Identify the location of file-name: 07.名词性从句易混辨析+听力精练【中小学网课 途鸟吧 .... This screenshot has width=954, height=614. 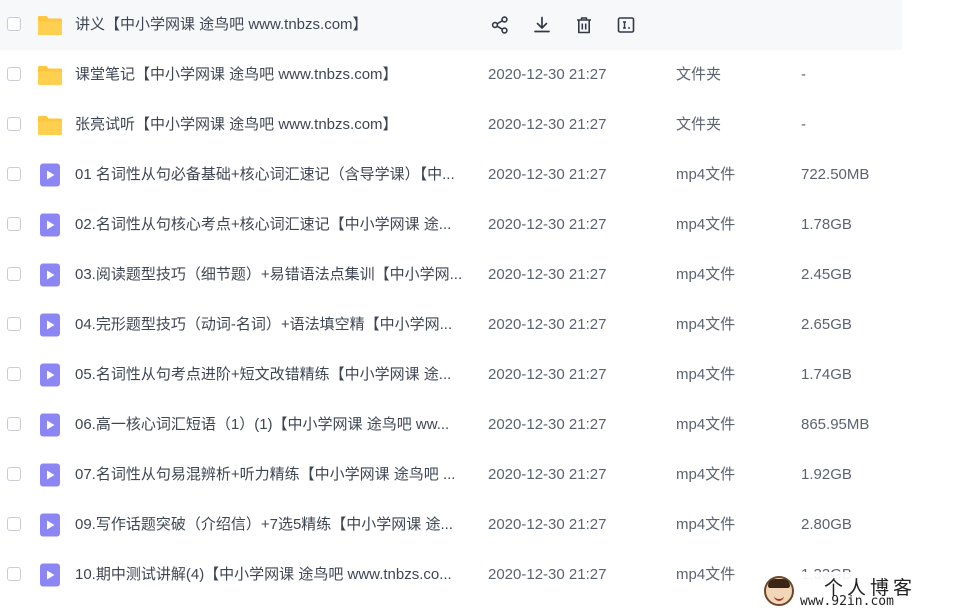
(271, 475).